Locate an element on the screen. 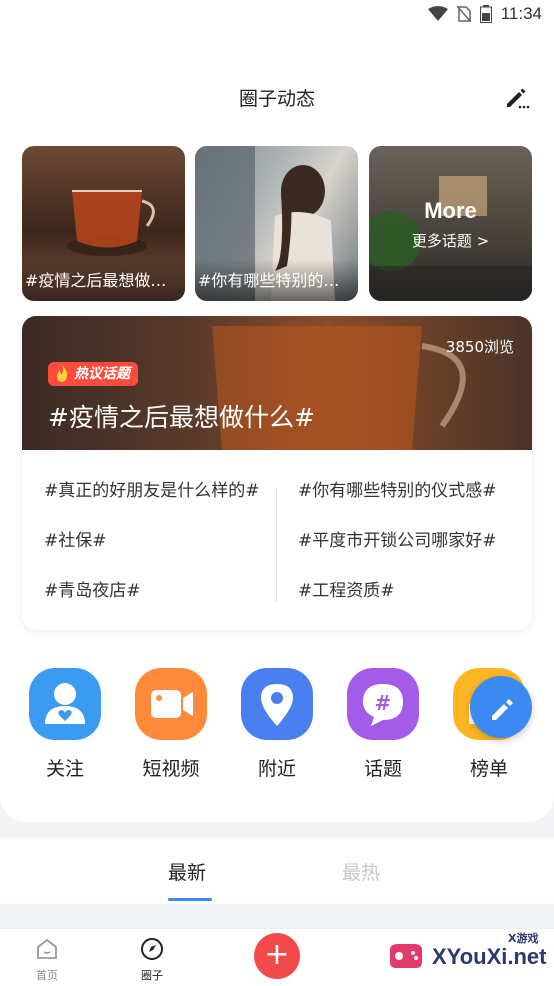 This screenshot has width=554, height=986. topic-link: #真正的好朋友是什么样的# is located at coordinates (153, 488).